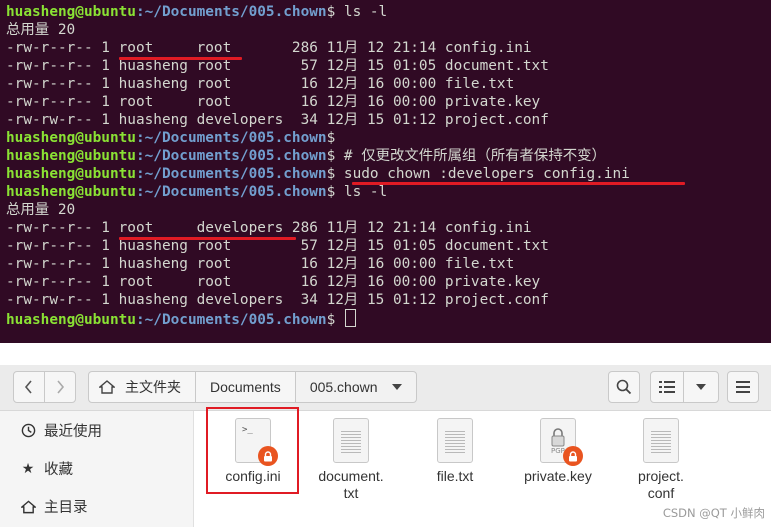 The width and height of the screenshot is (771, 527). What do you see at coordinates (713, 513) in the screenshot?
I see `watermark: CSDN @QT 小鲜肉` at bounding box center [713, 513].